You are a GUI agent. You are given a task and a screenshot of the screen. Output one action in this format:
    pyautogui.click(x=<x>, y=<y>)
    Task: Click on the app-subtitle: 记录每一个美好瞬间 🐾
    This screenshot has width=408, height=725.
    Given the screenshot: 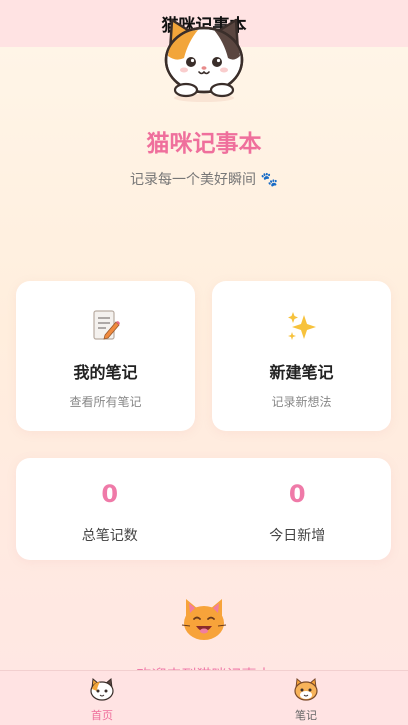 What is the action you would take?
    pyautogui.click(x=204, y=180)
    